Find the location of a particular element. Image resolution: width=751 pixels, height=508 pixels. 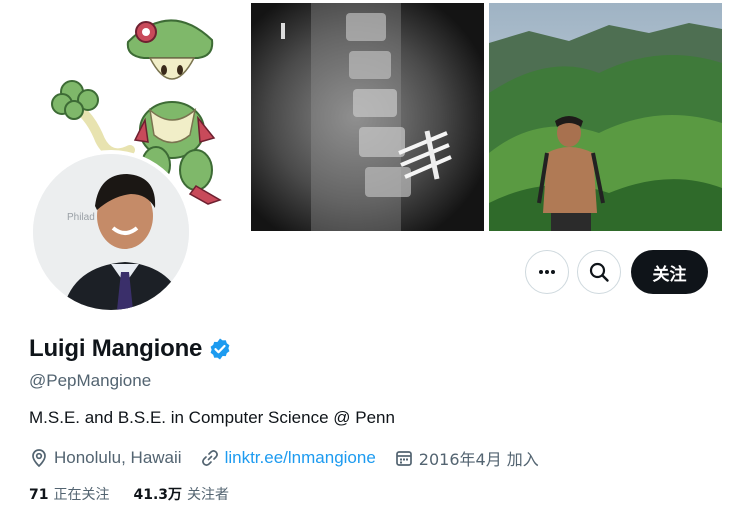

more-button is located at coordinates (547, 272).